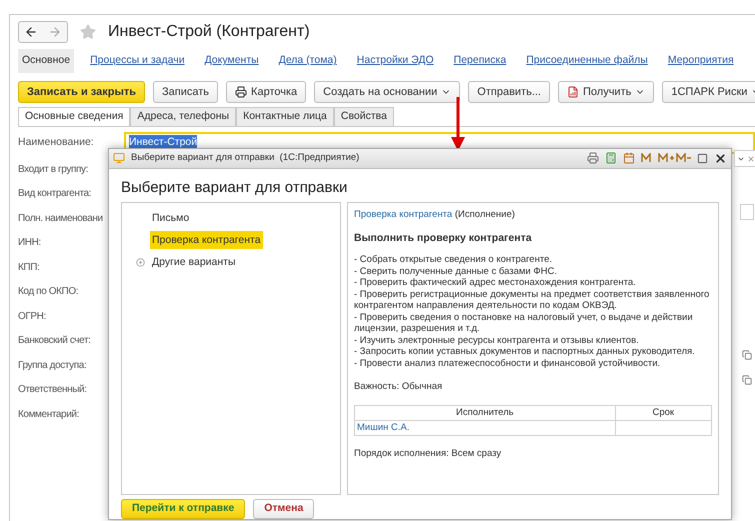 Image resolution: width=755 pixels, height=521 pixels. What do you see at coordinates (245, 158) in the screenshot?
I see `dialog-title: Выберите вариант для отправки (1С:Предприятие)` at bounding box center [245, 158].